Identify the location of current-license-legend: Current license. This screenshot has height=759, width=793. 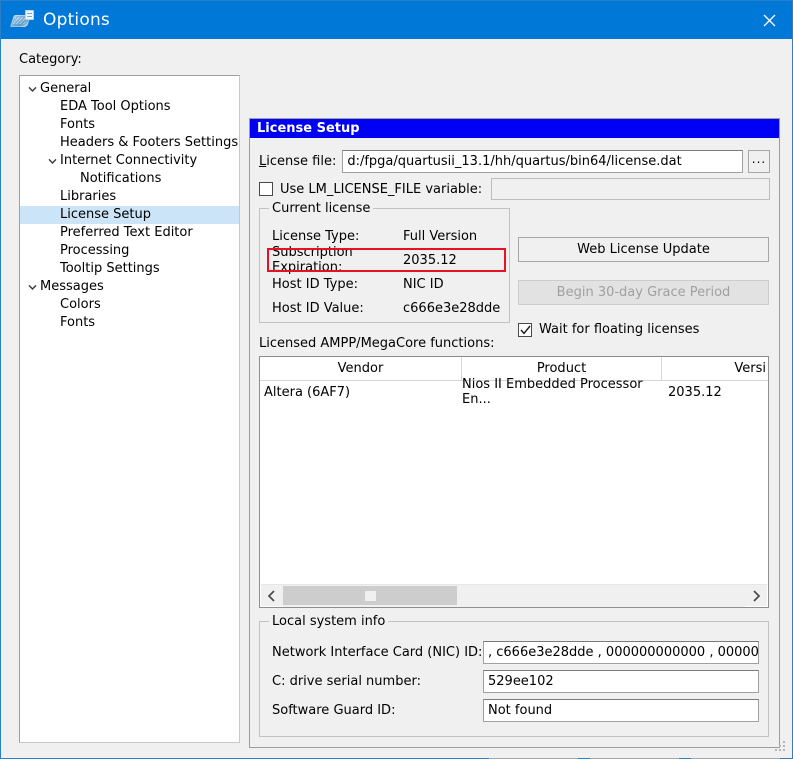
(321, 208).